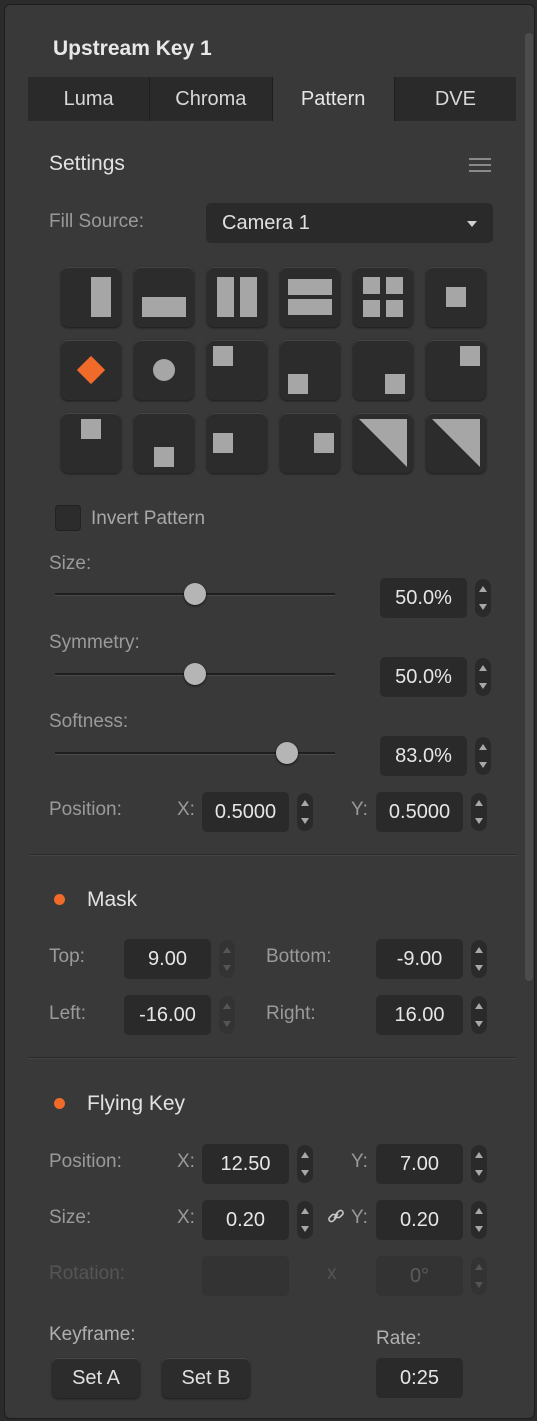  What do you see at coordinates (245, 1276) in the screenshot?
I see `fk-rotation-field` at bounding box center [245, 1276].